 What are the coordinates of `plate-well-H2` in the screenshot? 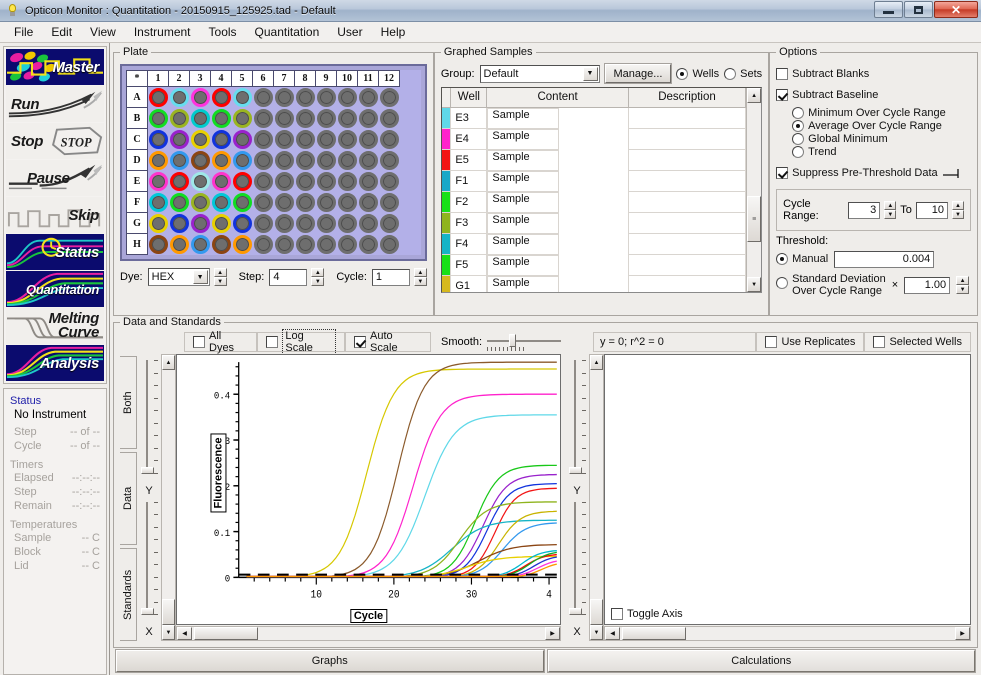 It's located at (179, 244).